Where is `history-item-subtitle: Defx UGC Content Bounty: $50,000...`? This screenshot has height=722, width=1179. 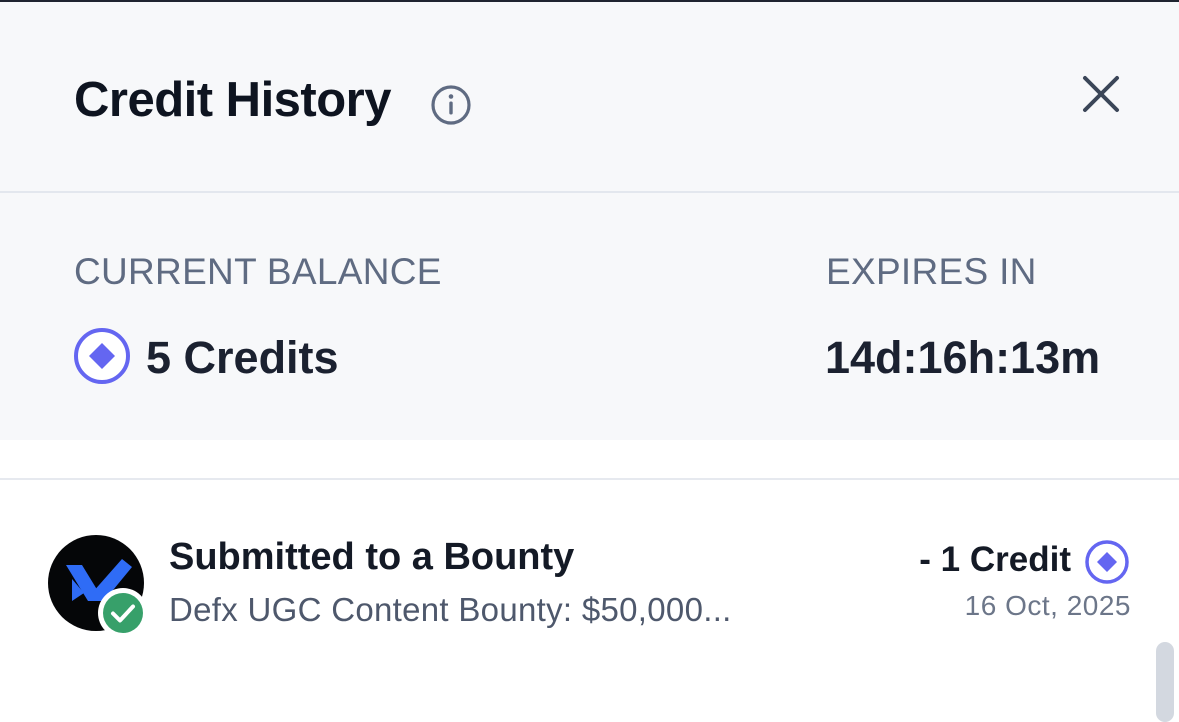
history-item-subtitle: Defx UGC Content Bounty: $50,000... is located at coordinates (450, 609).